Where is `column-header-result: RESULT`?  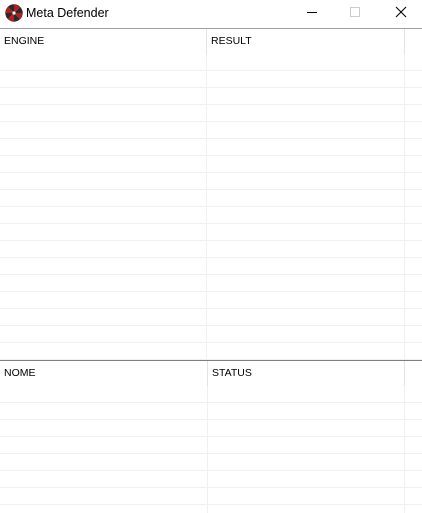
column-header-result: RESULT is located at coordinates (305, 41).